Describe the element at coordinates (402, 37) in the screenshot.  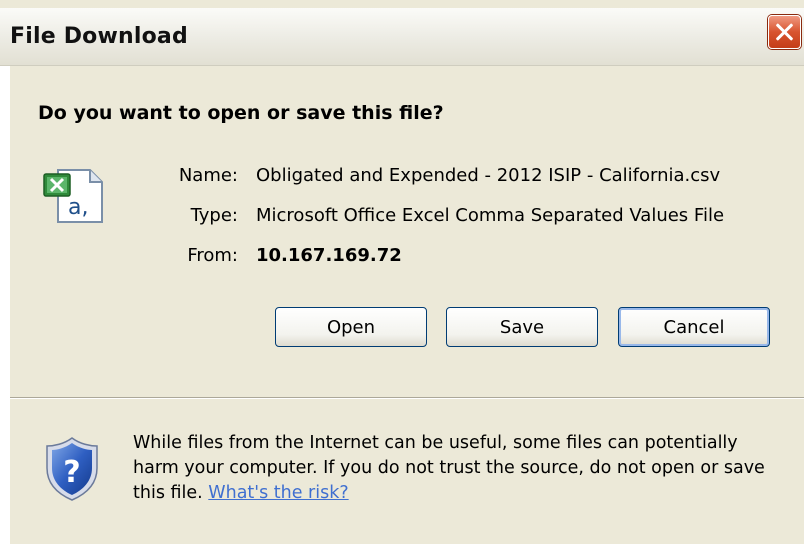
I see `title-bar: File Download` at that location.